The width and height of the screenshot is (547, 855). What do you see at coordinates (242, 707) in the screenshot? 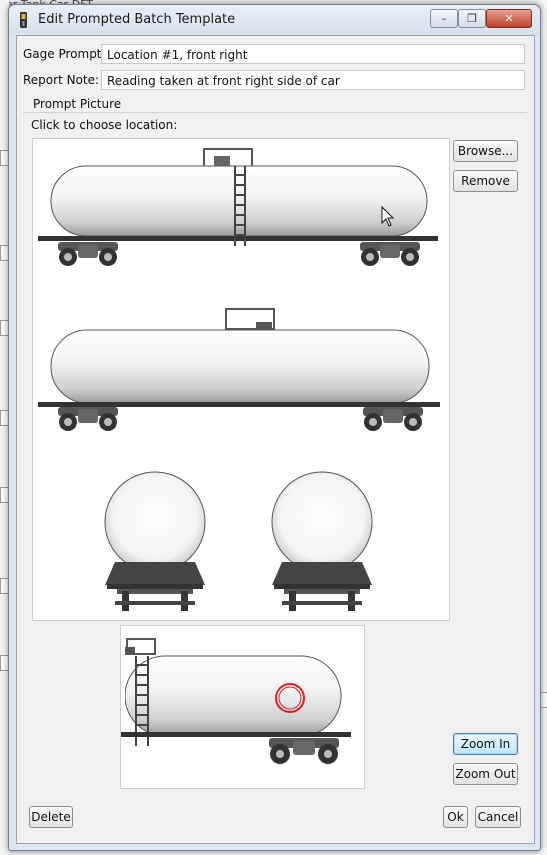
I see `zoomed-picture-view` at bounding box center [242, 707].